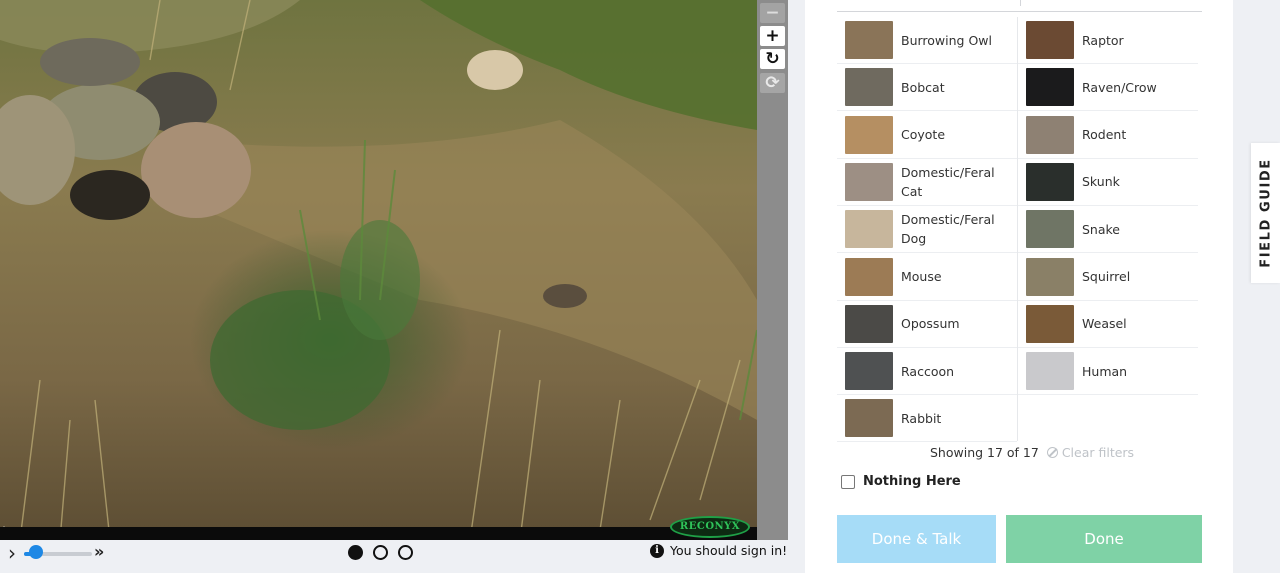 Image resolution: width=1280 pixels, height=573 pixels. I want to click on species-choice: Burrowing Owl, so click(927, 40).